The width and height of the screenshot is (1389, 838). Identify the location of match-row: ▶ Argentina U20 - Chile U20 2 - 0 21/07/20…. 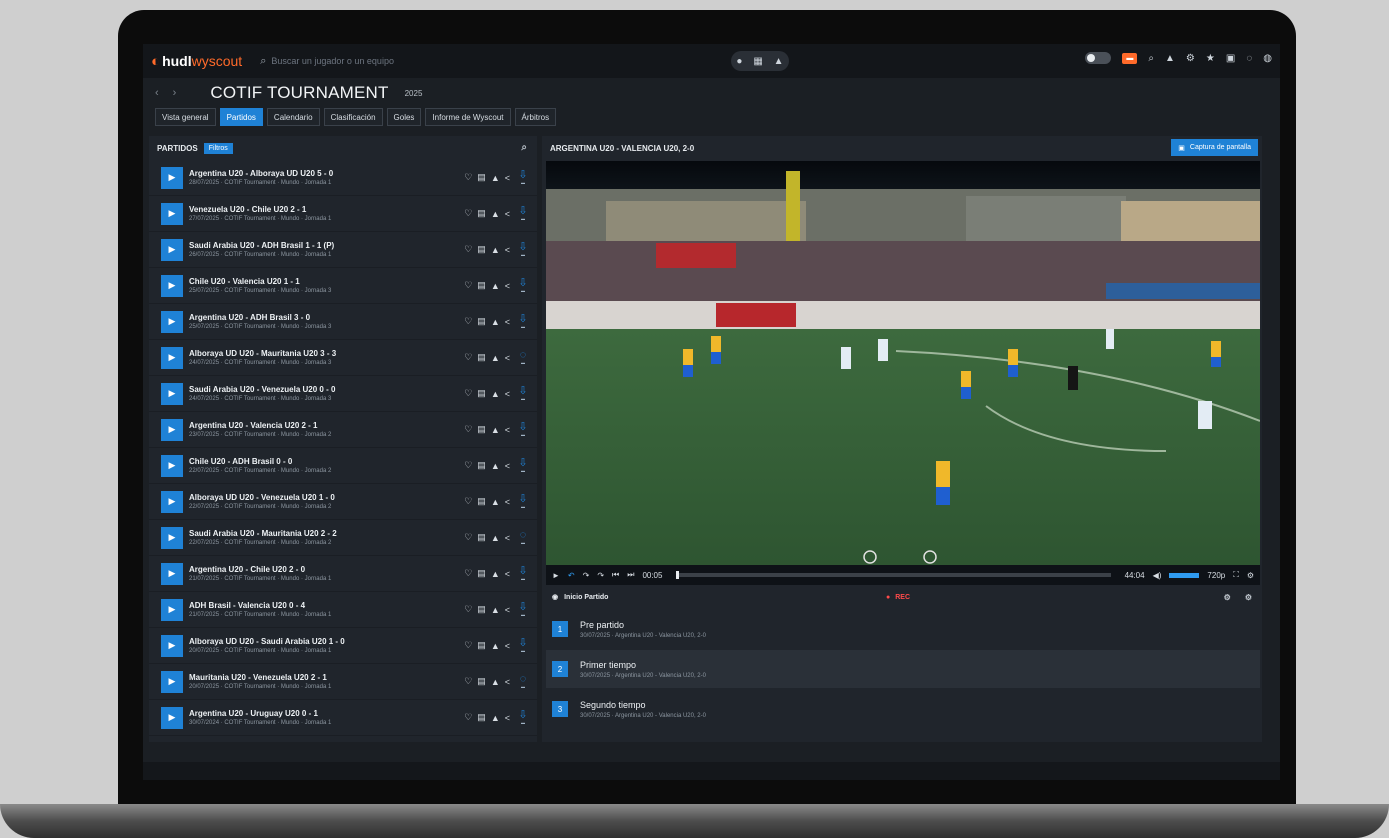
(343, 574).